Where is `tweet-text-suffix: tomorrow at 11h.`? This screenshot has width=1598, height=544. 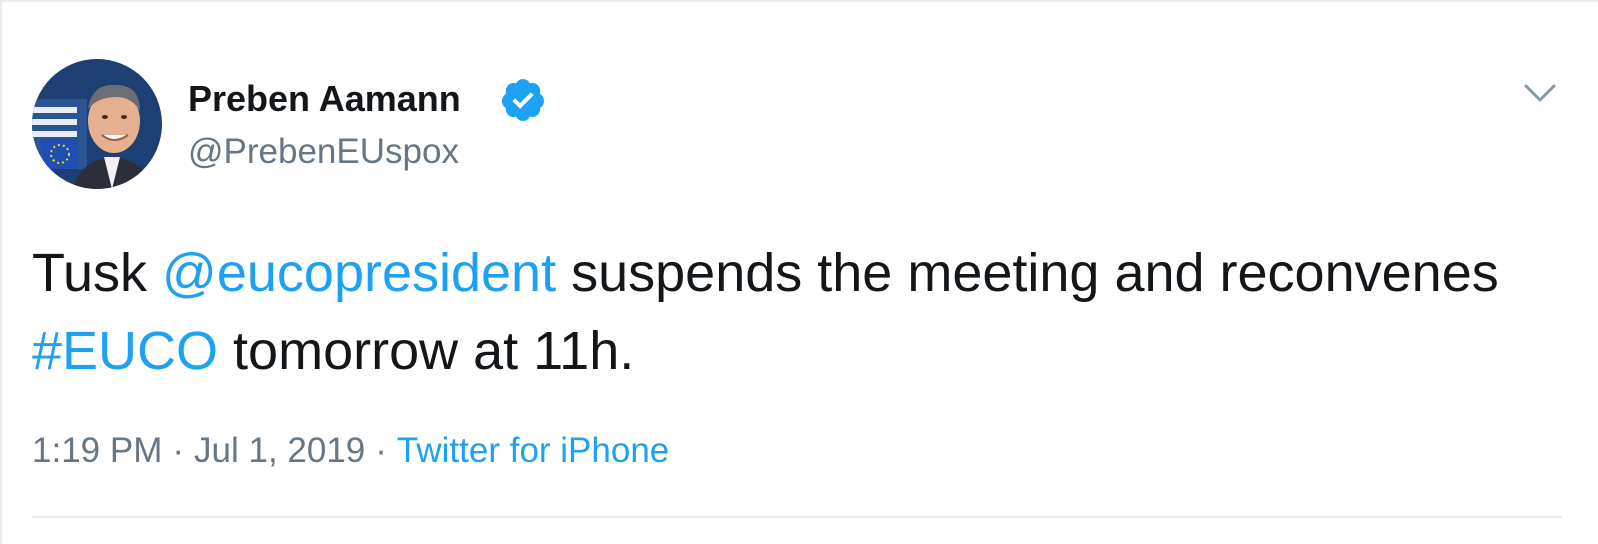
tweet-text-suffix: tomorrow at 11h. is located at coordinates (426, 351).